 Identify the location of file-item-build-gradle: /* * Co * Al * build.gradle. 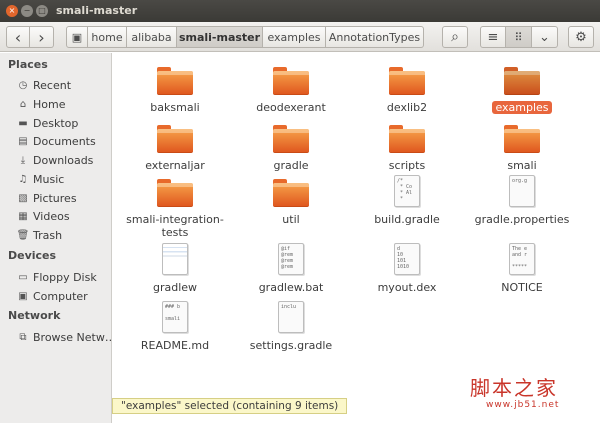
(407, 200).